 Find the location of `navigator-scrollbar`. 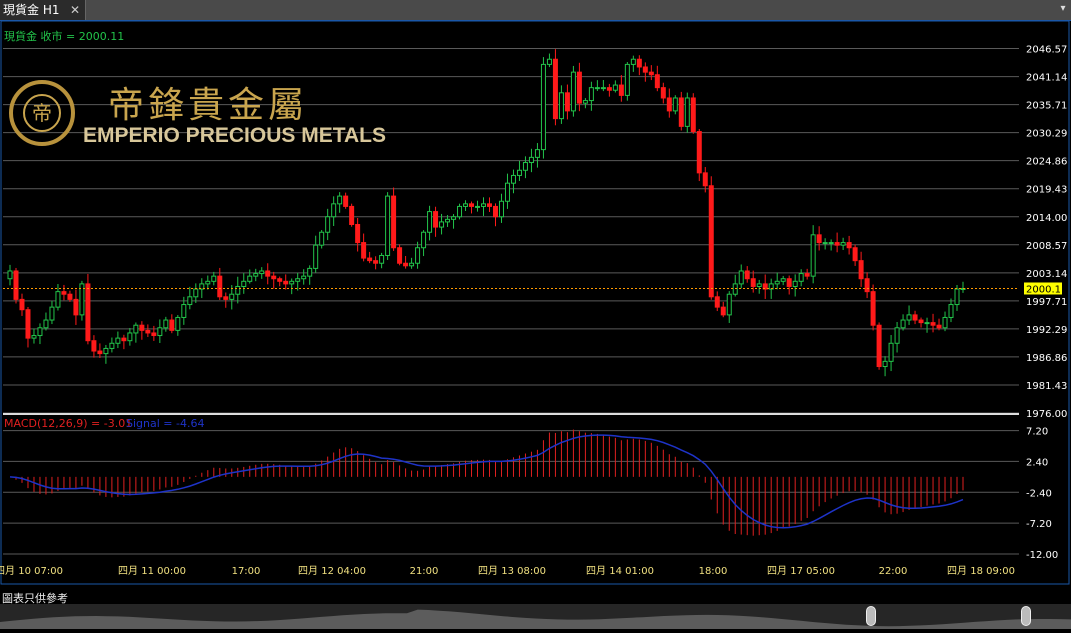

navigator-scrollbar is located at coordinates (535, 616).